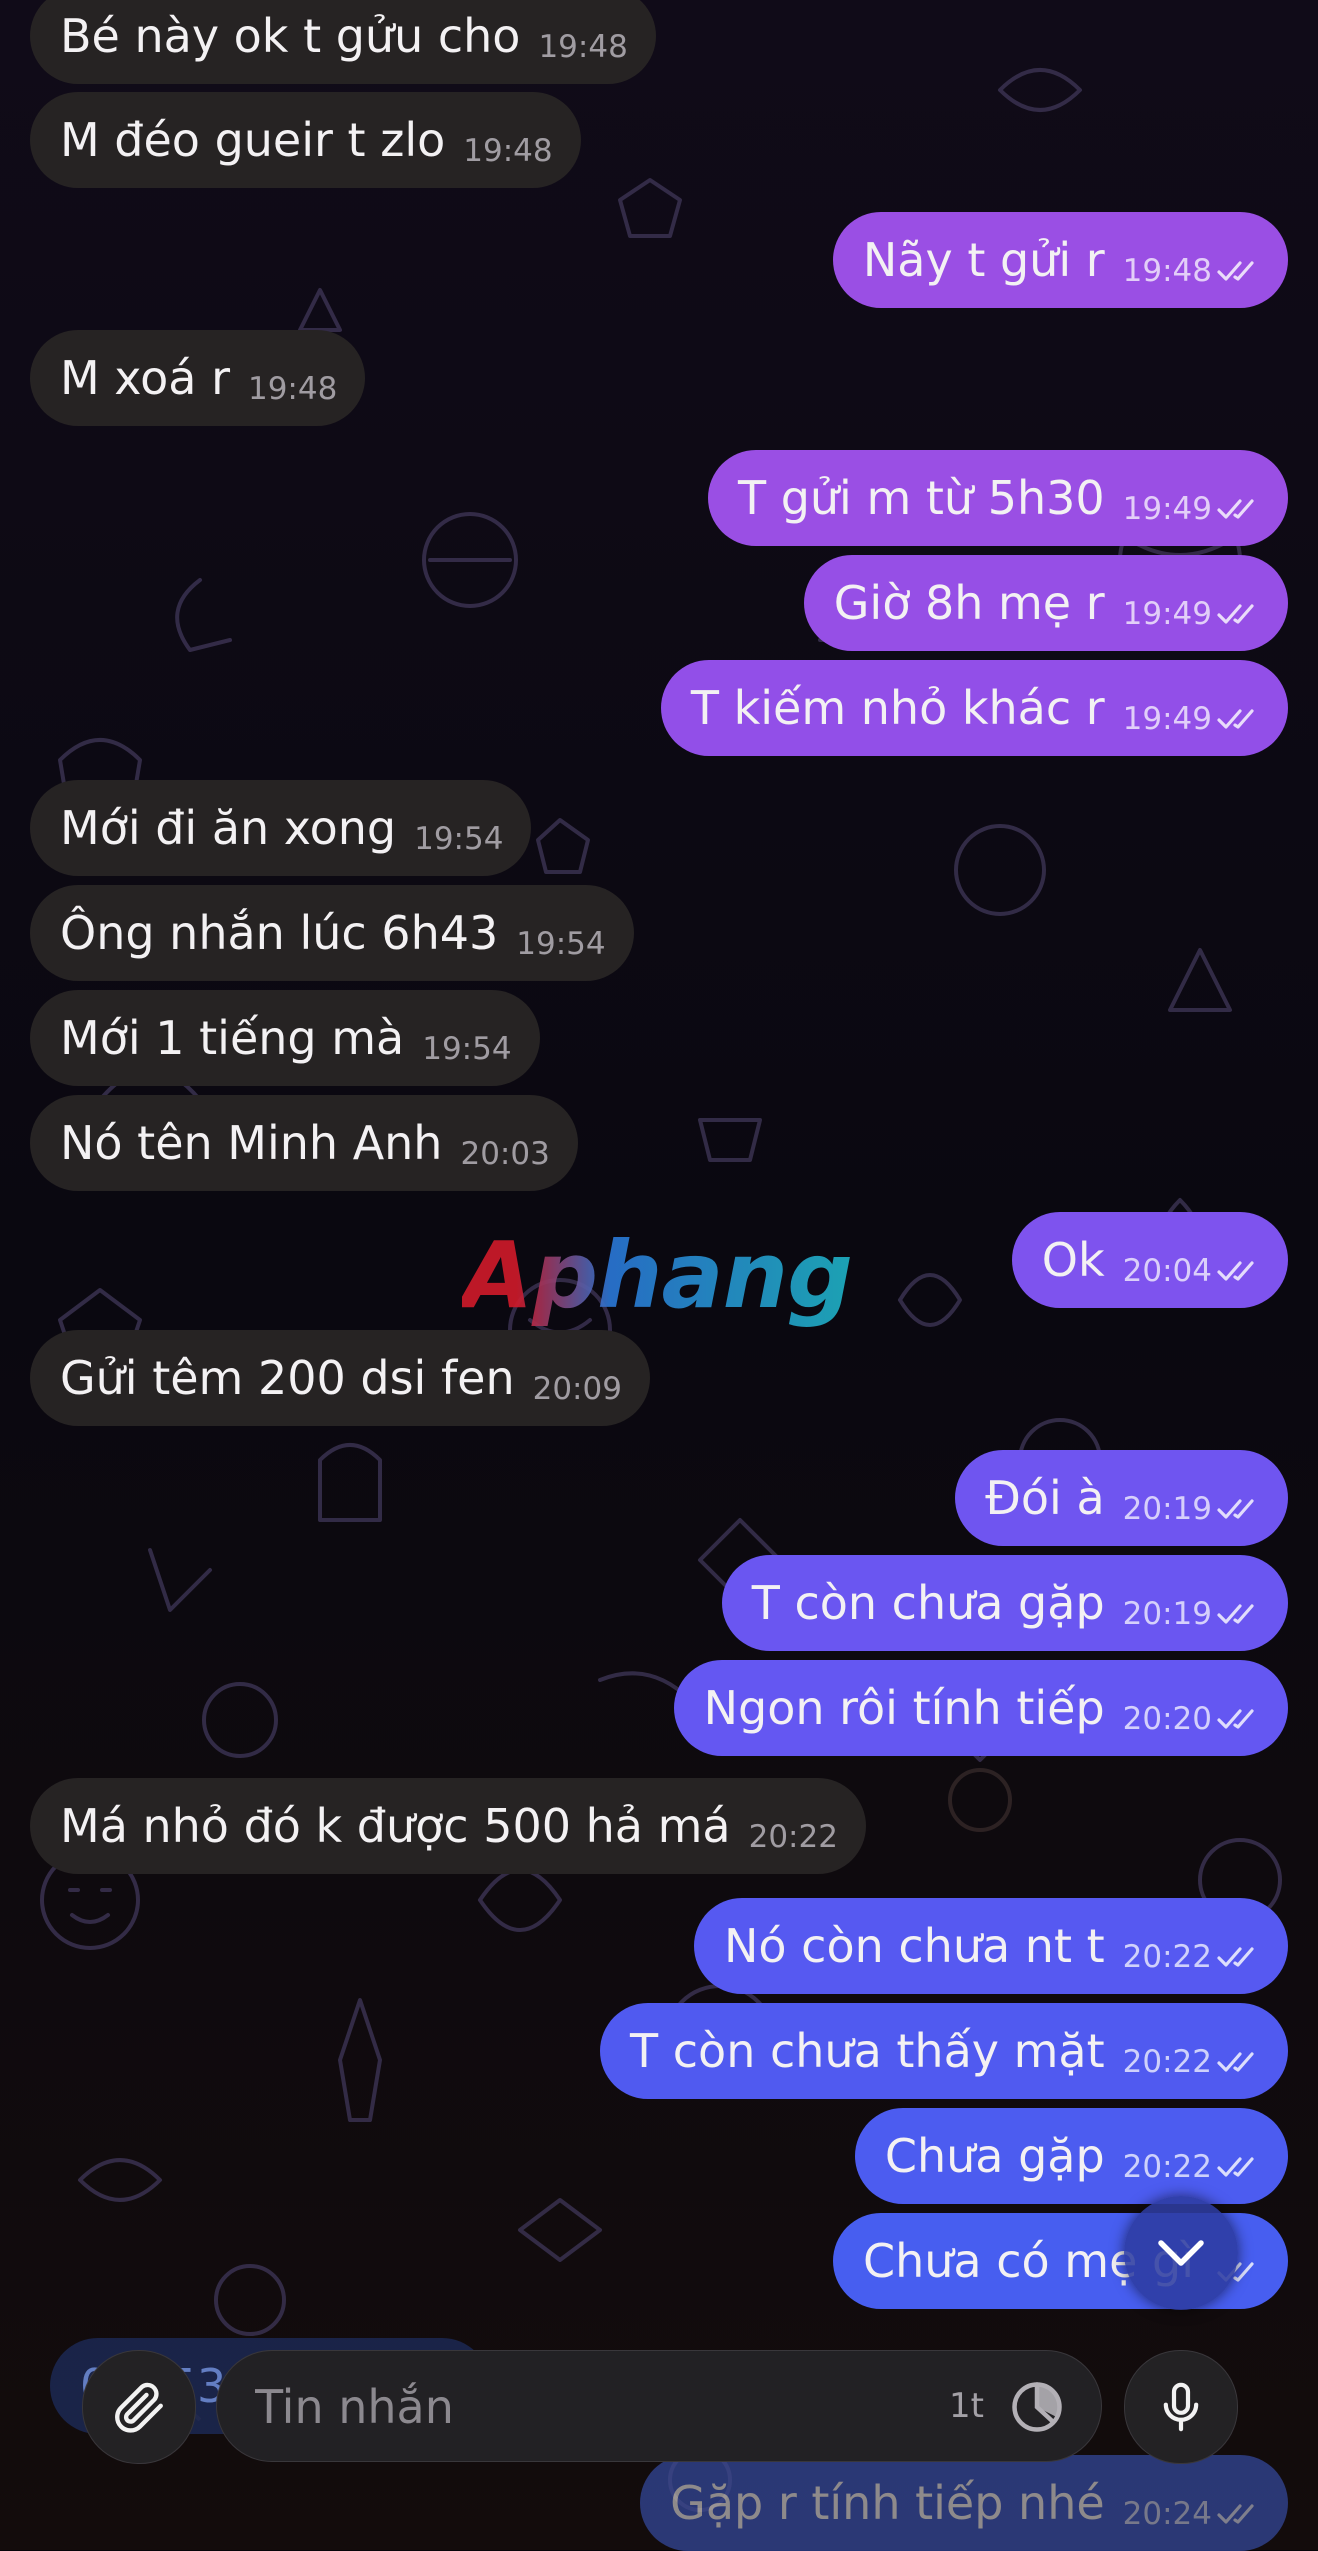 This screenshot has height=2551, width=1318. What do you see at coordinates (657, 1275) in the screenshot?
I see `watermark-logo: Aphang` at bounding box center [657, 1275].